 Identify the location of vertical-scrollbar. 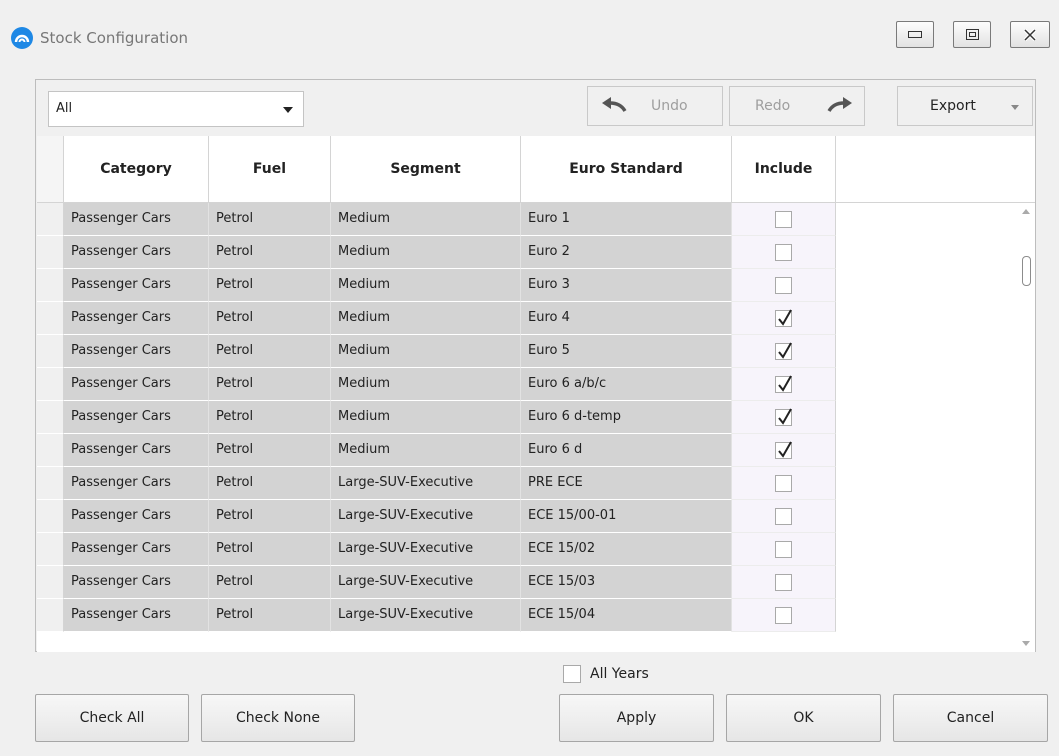
(1026, 427).